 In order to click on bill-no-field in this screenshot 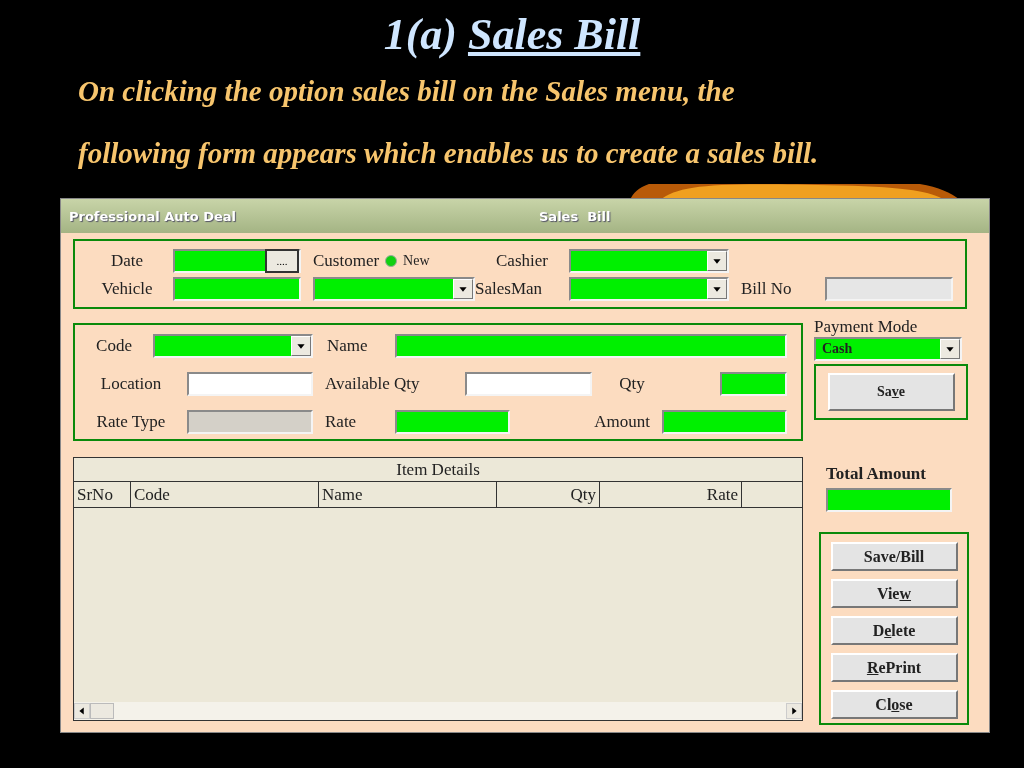, I will do `click(889, 289)`.